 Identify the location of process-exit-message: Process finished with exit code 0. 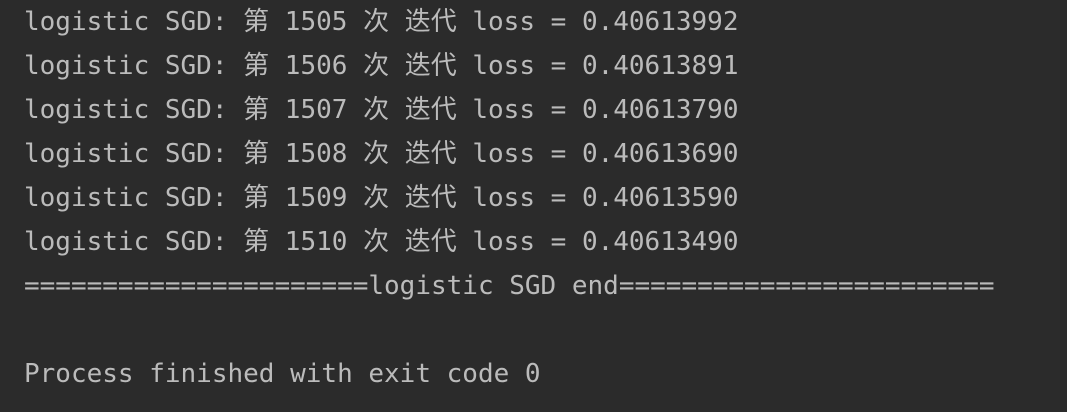
(282, 374).